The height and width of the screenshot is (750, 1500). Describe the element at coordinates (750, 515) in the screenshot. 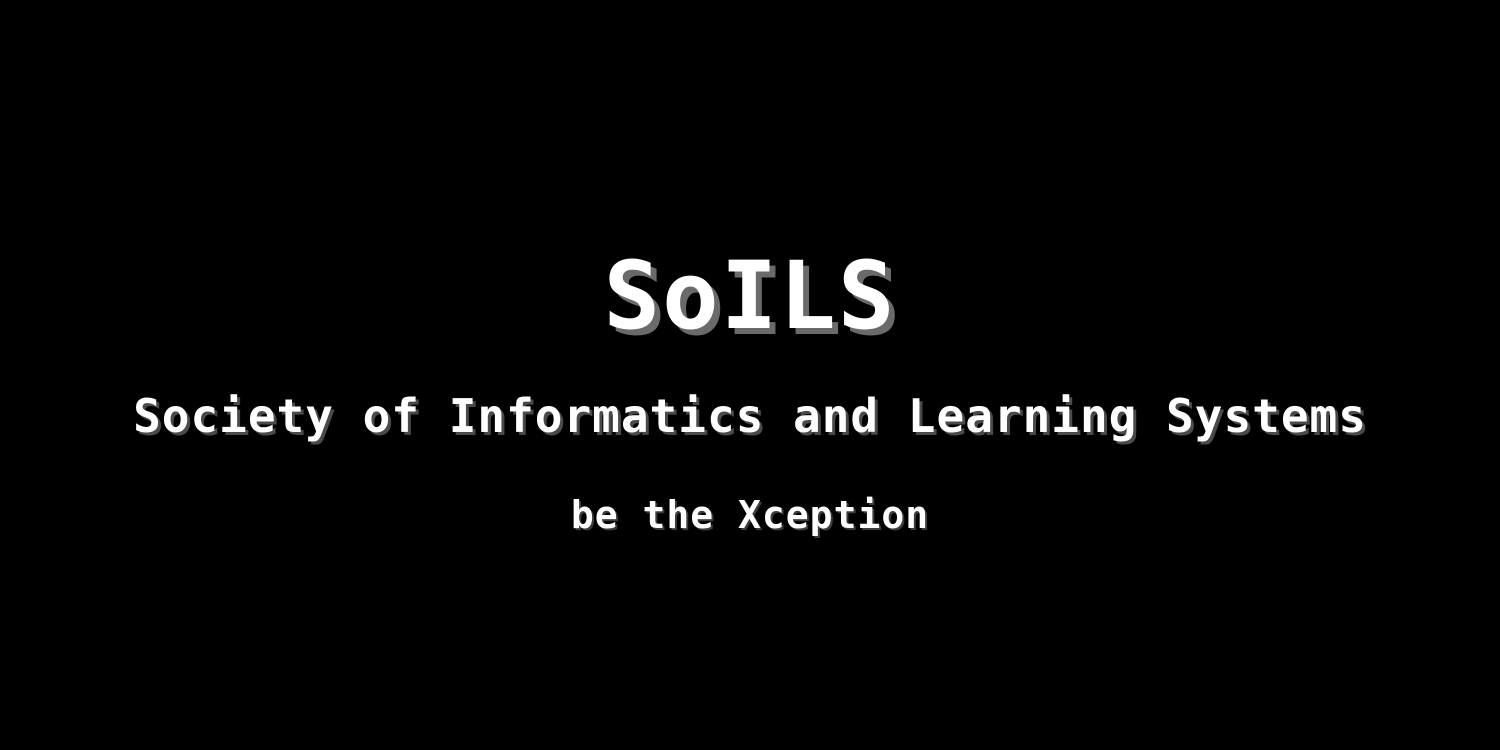

I see `tagline: be the Xception` at that location.